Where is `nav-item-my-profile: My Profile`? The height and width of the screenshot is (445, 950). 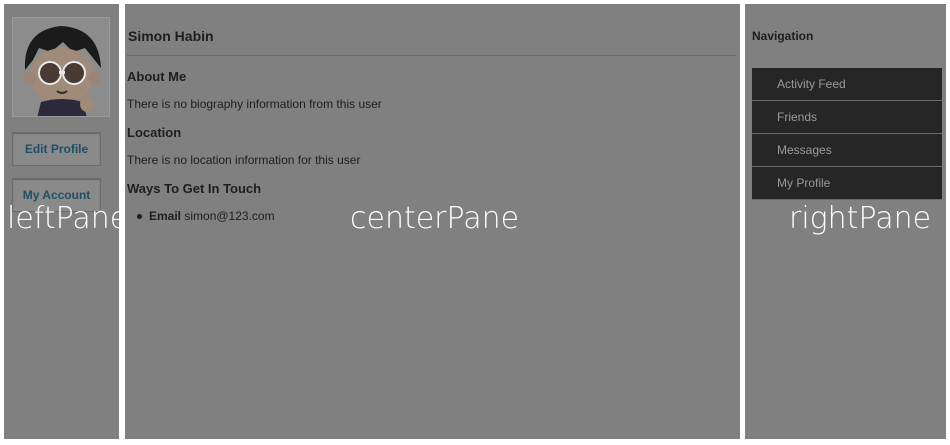 nav-item-my-profile: My Profile is located at coordinates (847, 183).